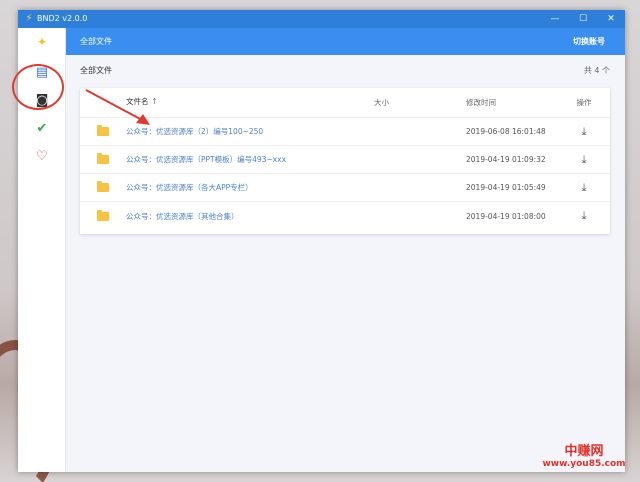 This screenshot has width=640, height=482. I want to click on folder-name-link: 公众号：优选资源库（2）编号100~250, so click(250, 131).